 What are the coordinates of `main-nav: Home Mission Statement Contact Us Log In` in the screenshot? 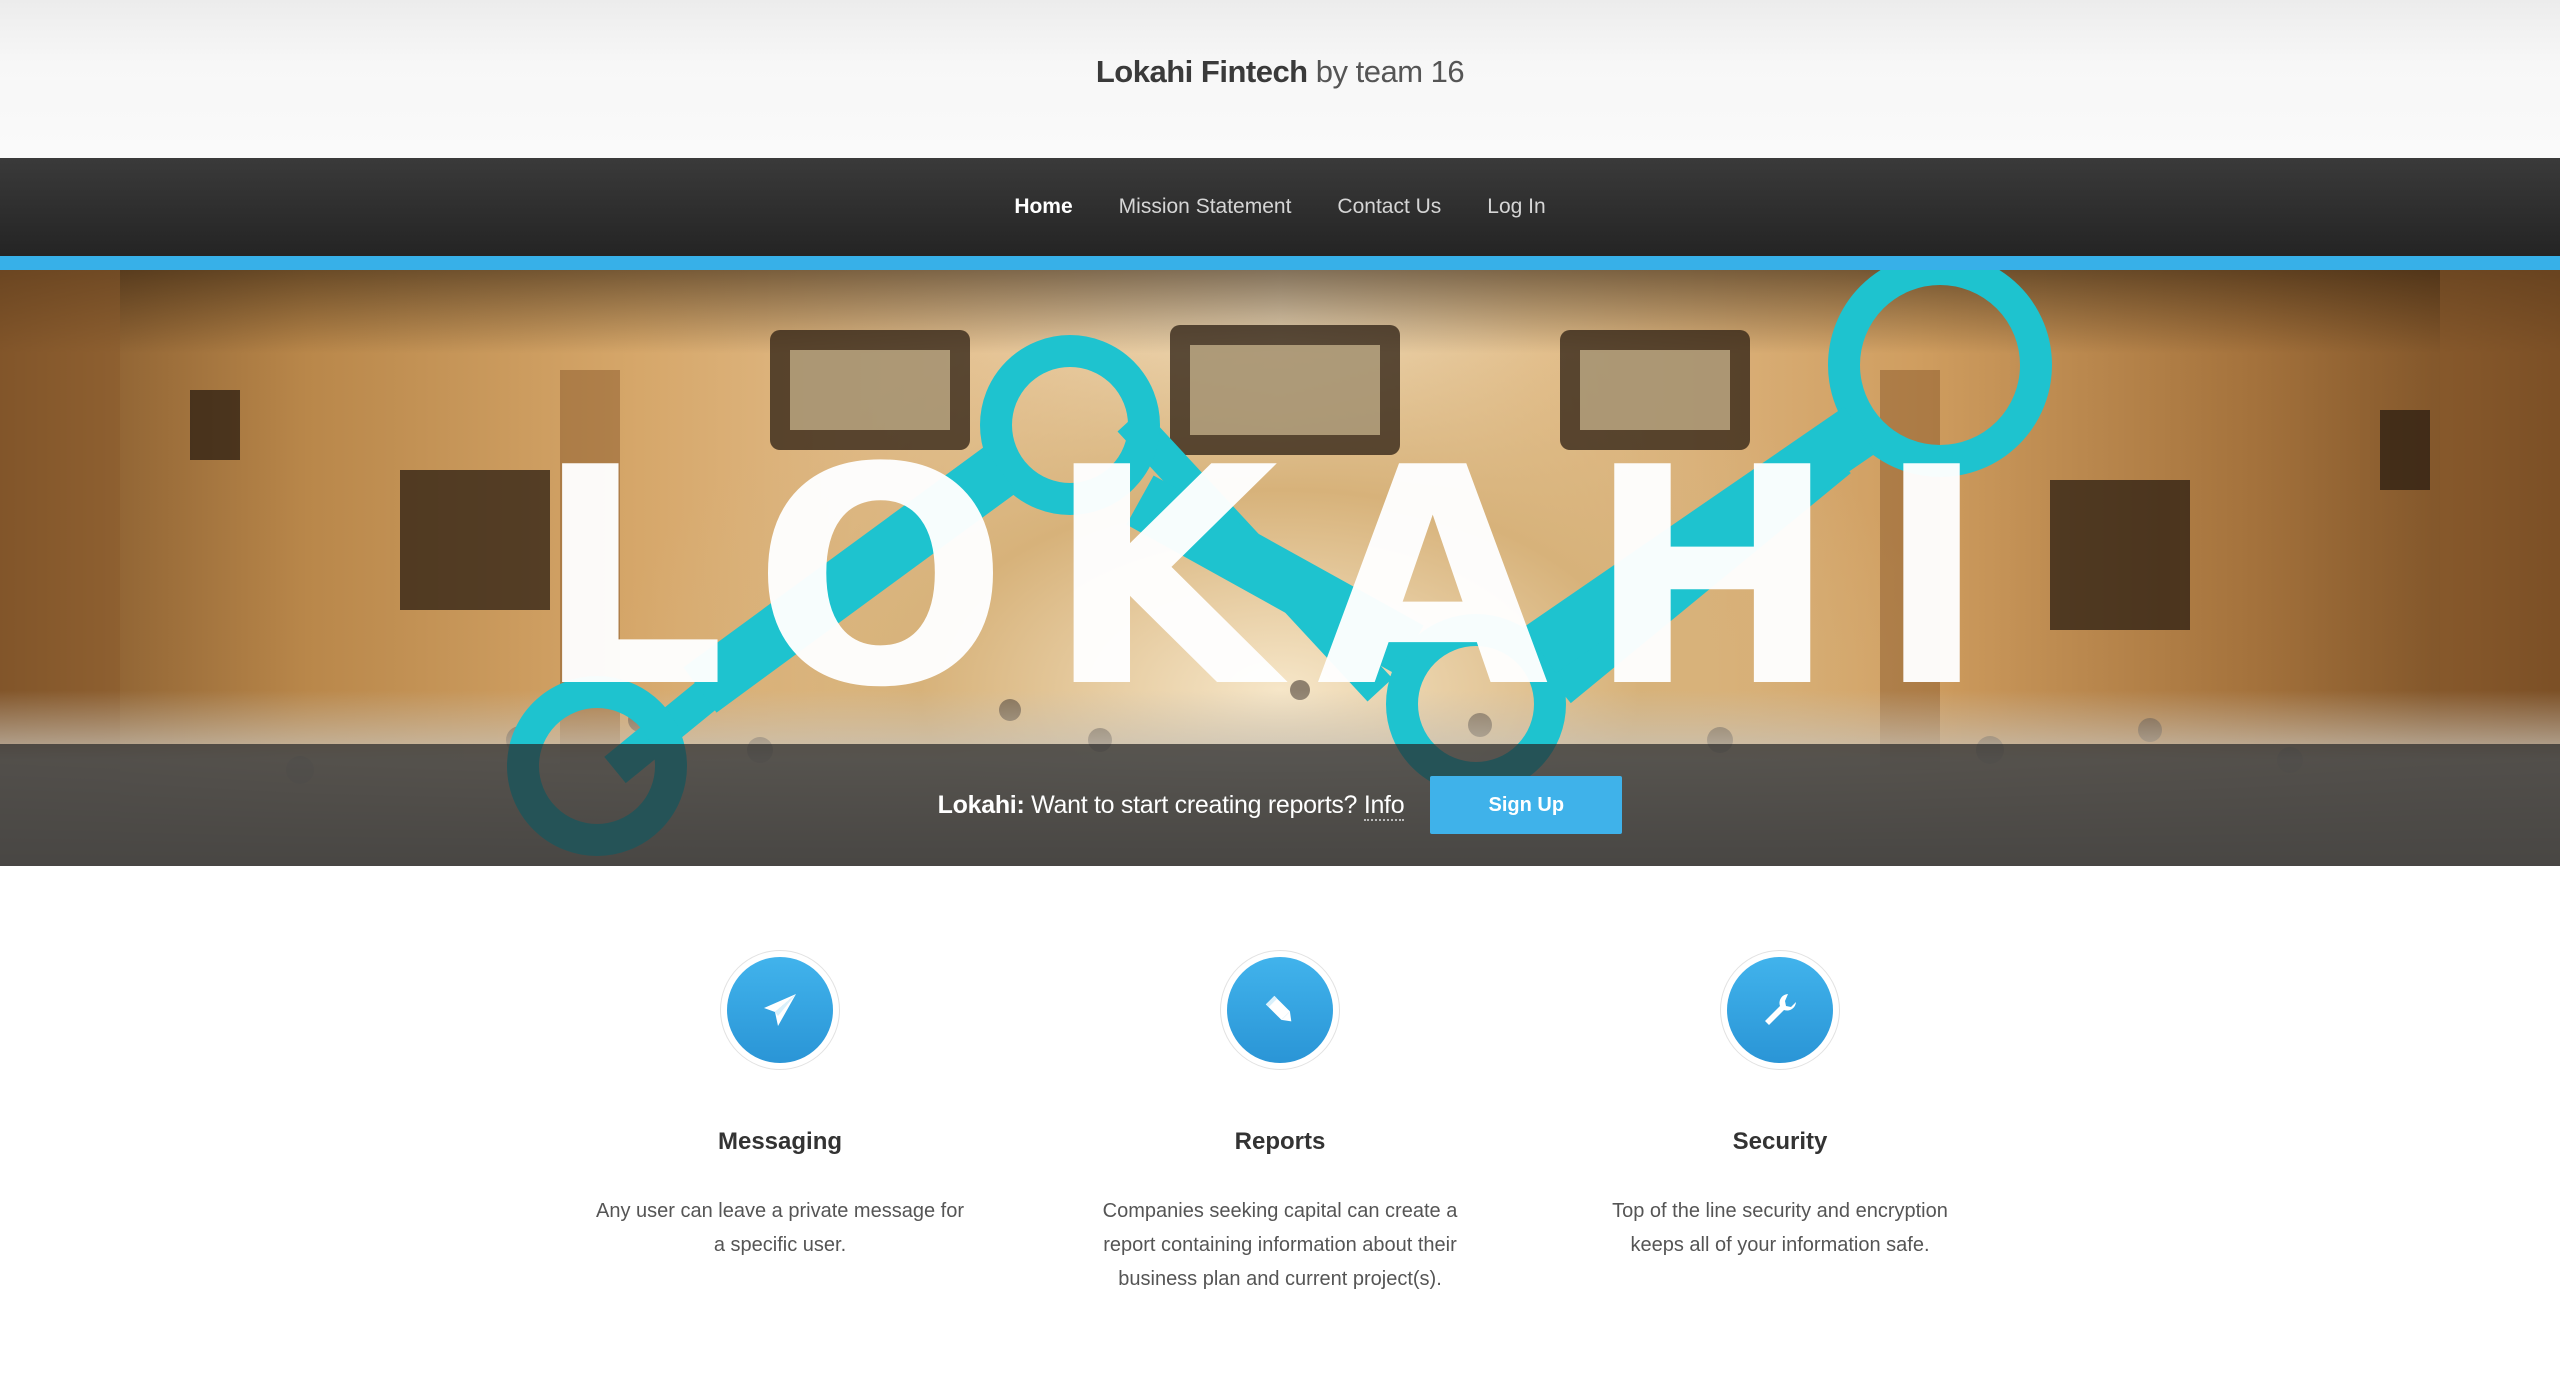 It's located at (1280, 225).